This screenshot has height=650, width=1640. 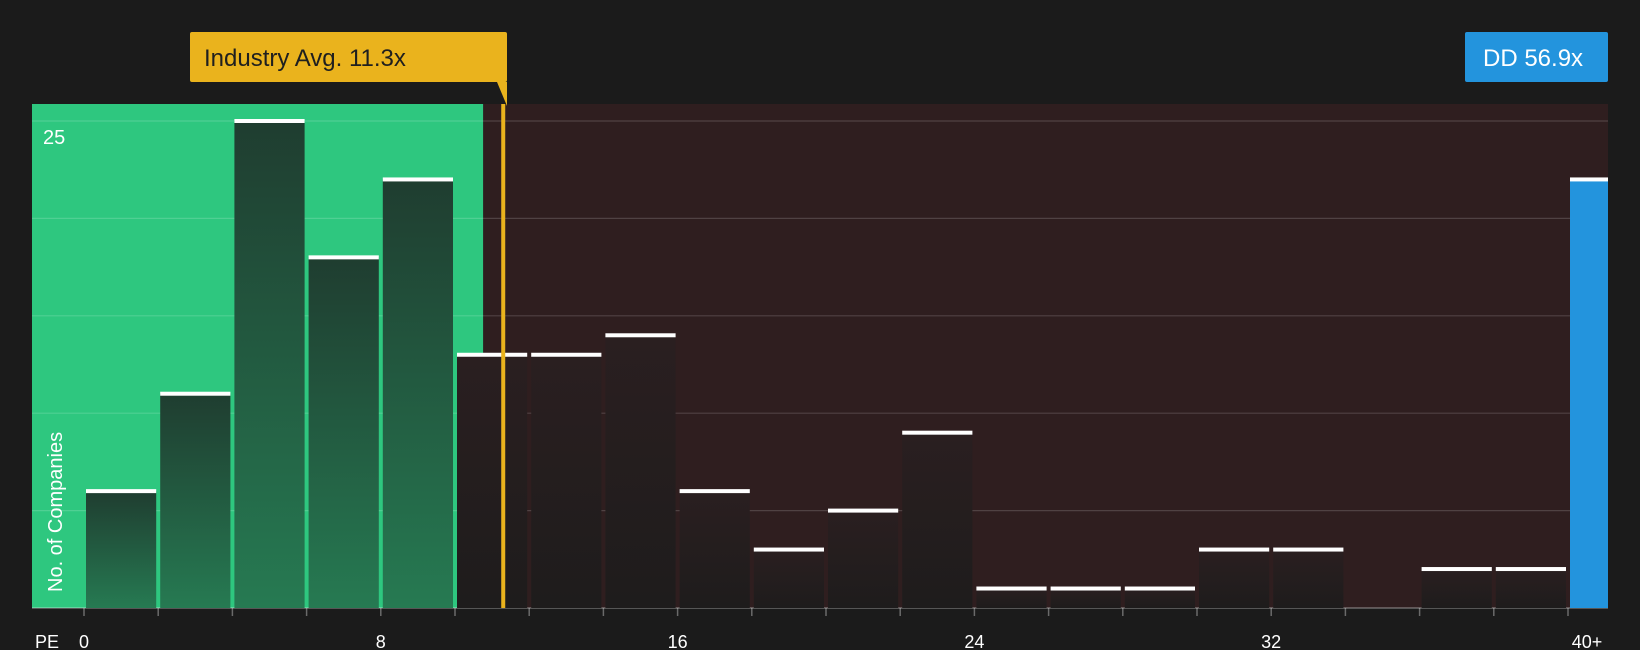 What do you see at coordinates (1589, 179) in the screenshot?
I see `company-bar-top` at bounding box center [1589, 179].